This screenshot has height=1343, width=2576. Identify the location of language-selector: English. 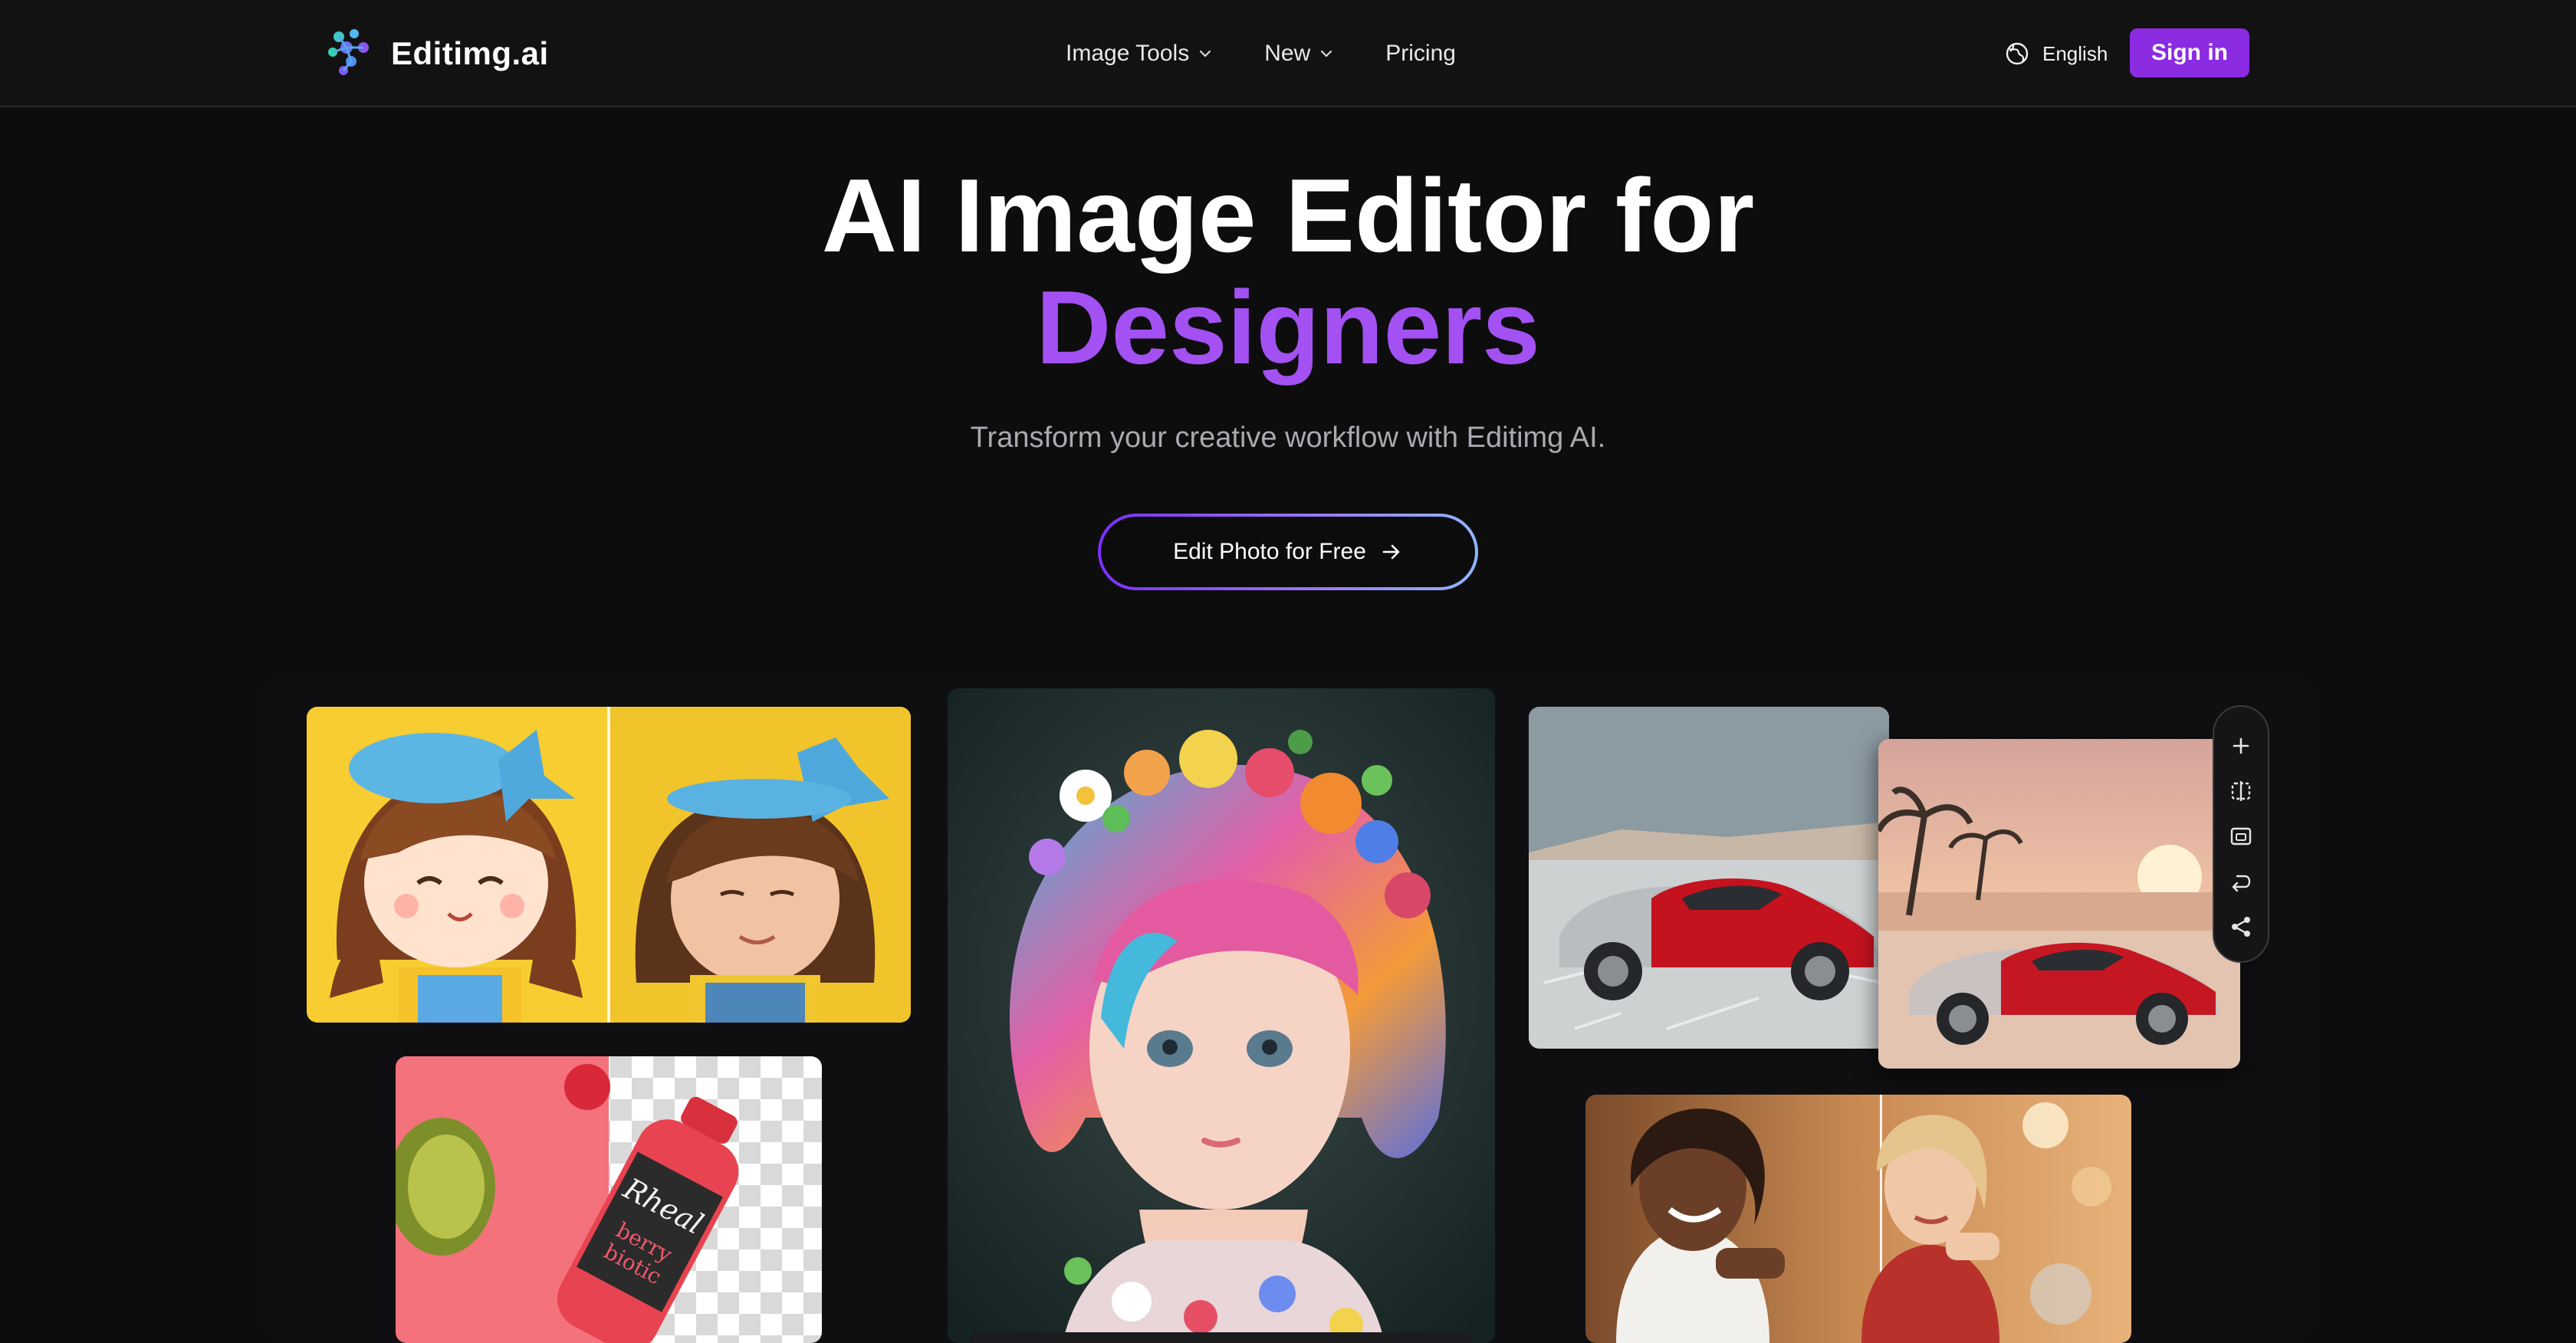
(2056, 54).